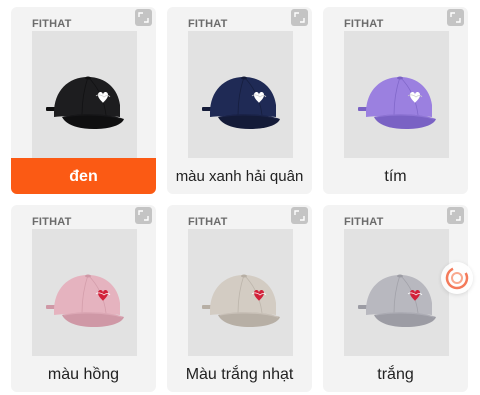  I want to click on refresh-badge-icon, so click(457, 278).